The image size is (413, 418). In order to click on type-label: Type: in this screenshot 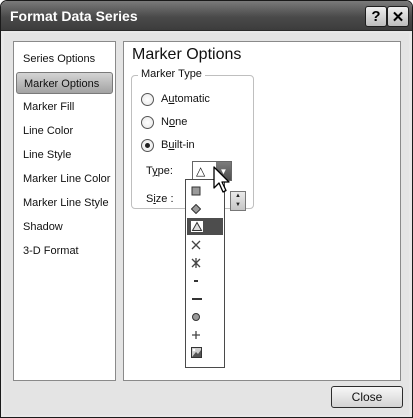, I will do `click(159, 171)`.